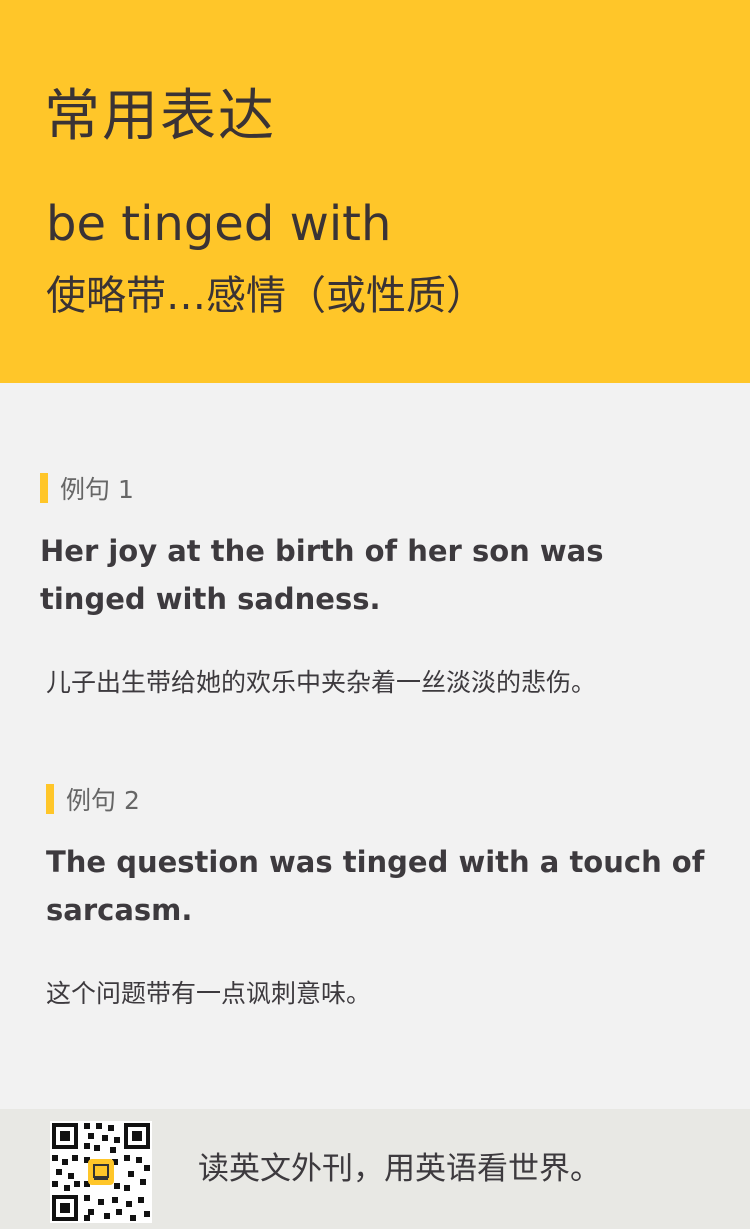  Describe the element at coordinates (321, 682) in the screenshot. I see `example-chinese: 儿子出生带给她的欢乐中夹杂着一丝淡淡的悲伤。` at that location.